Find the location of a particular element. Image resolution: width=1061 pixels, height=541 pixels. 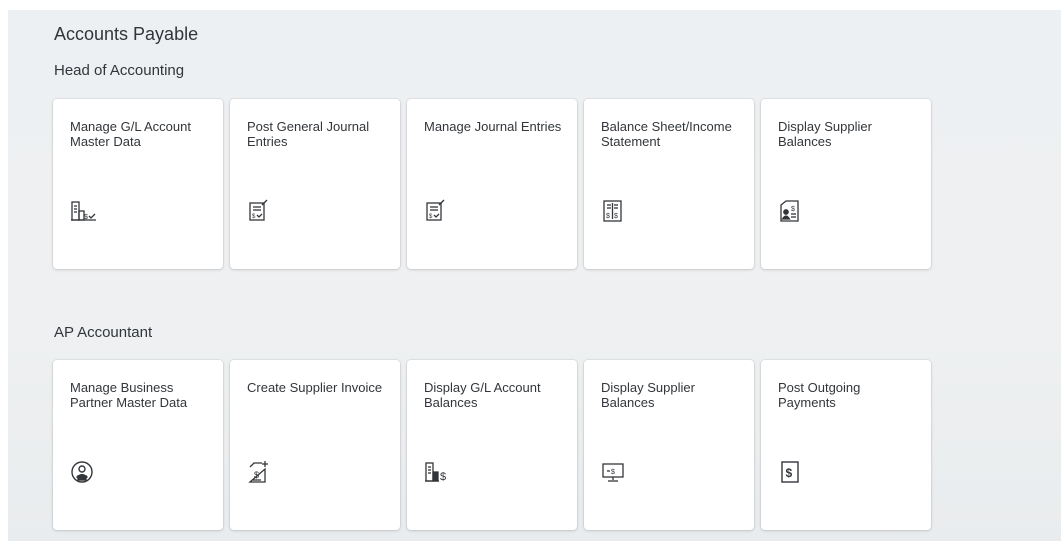

tile-post-general-journal-entries: Post General Journal Entries $ is located at coordinates (315, 184).